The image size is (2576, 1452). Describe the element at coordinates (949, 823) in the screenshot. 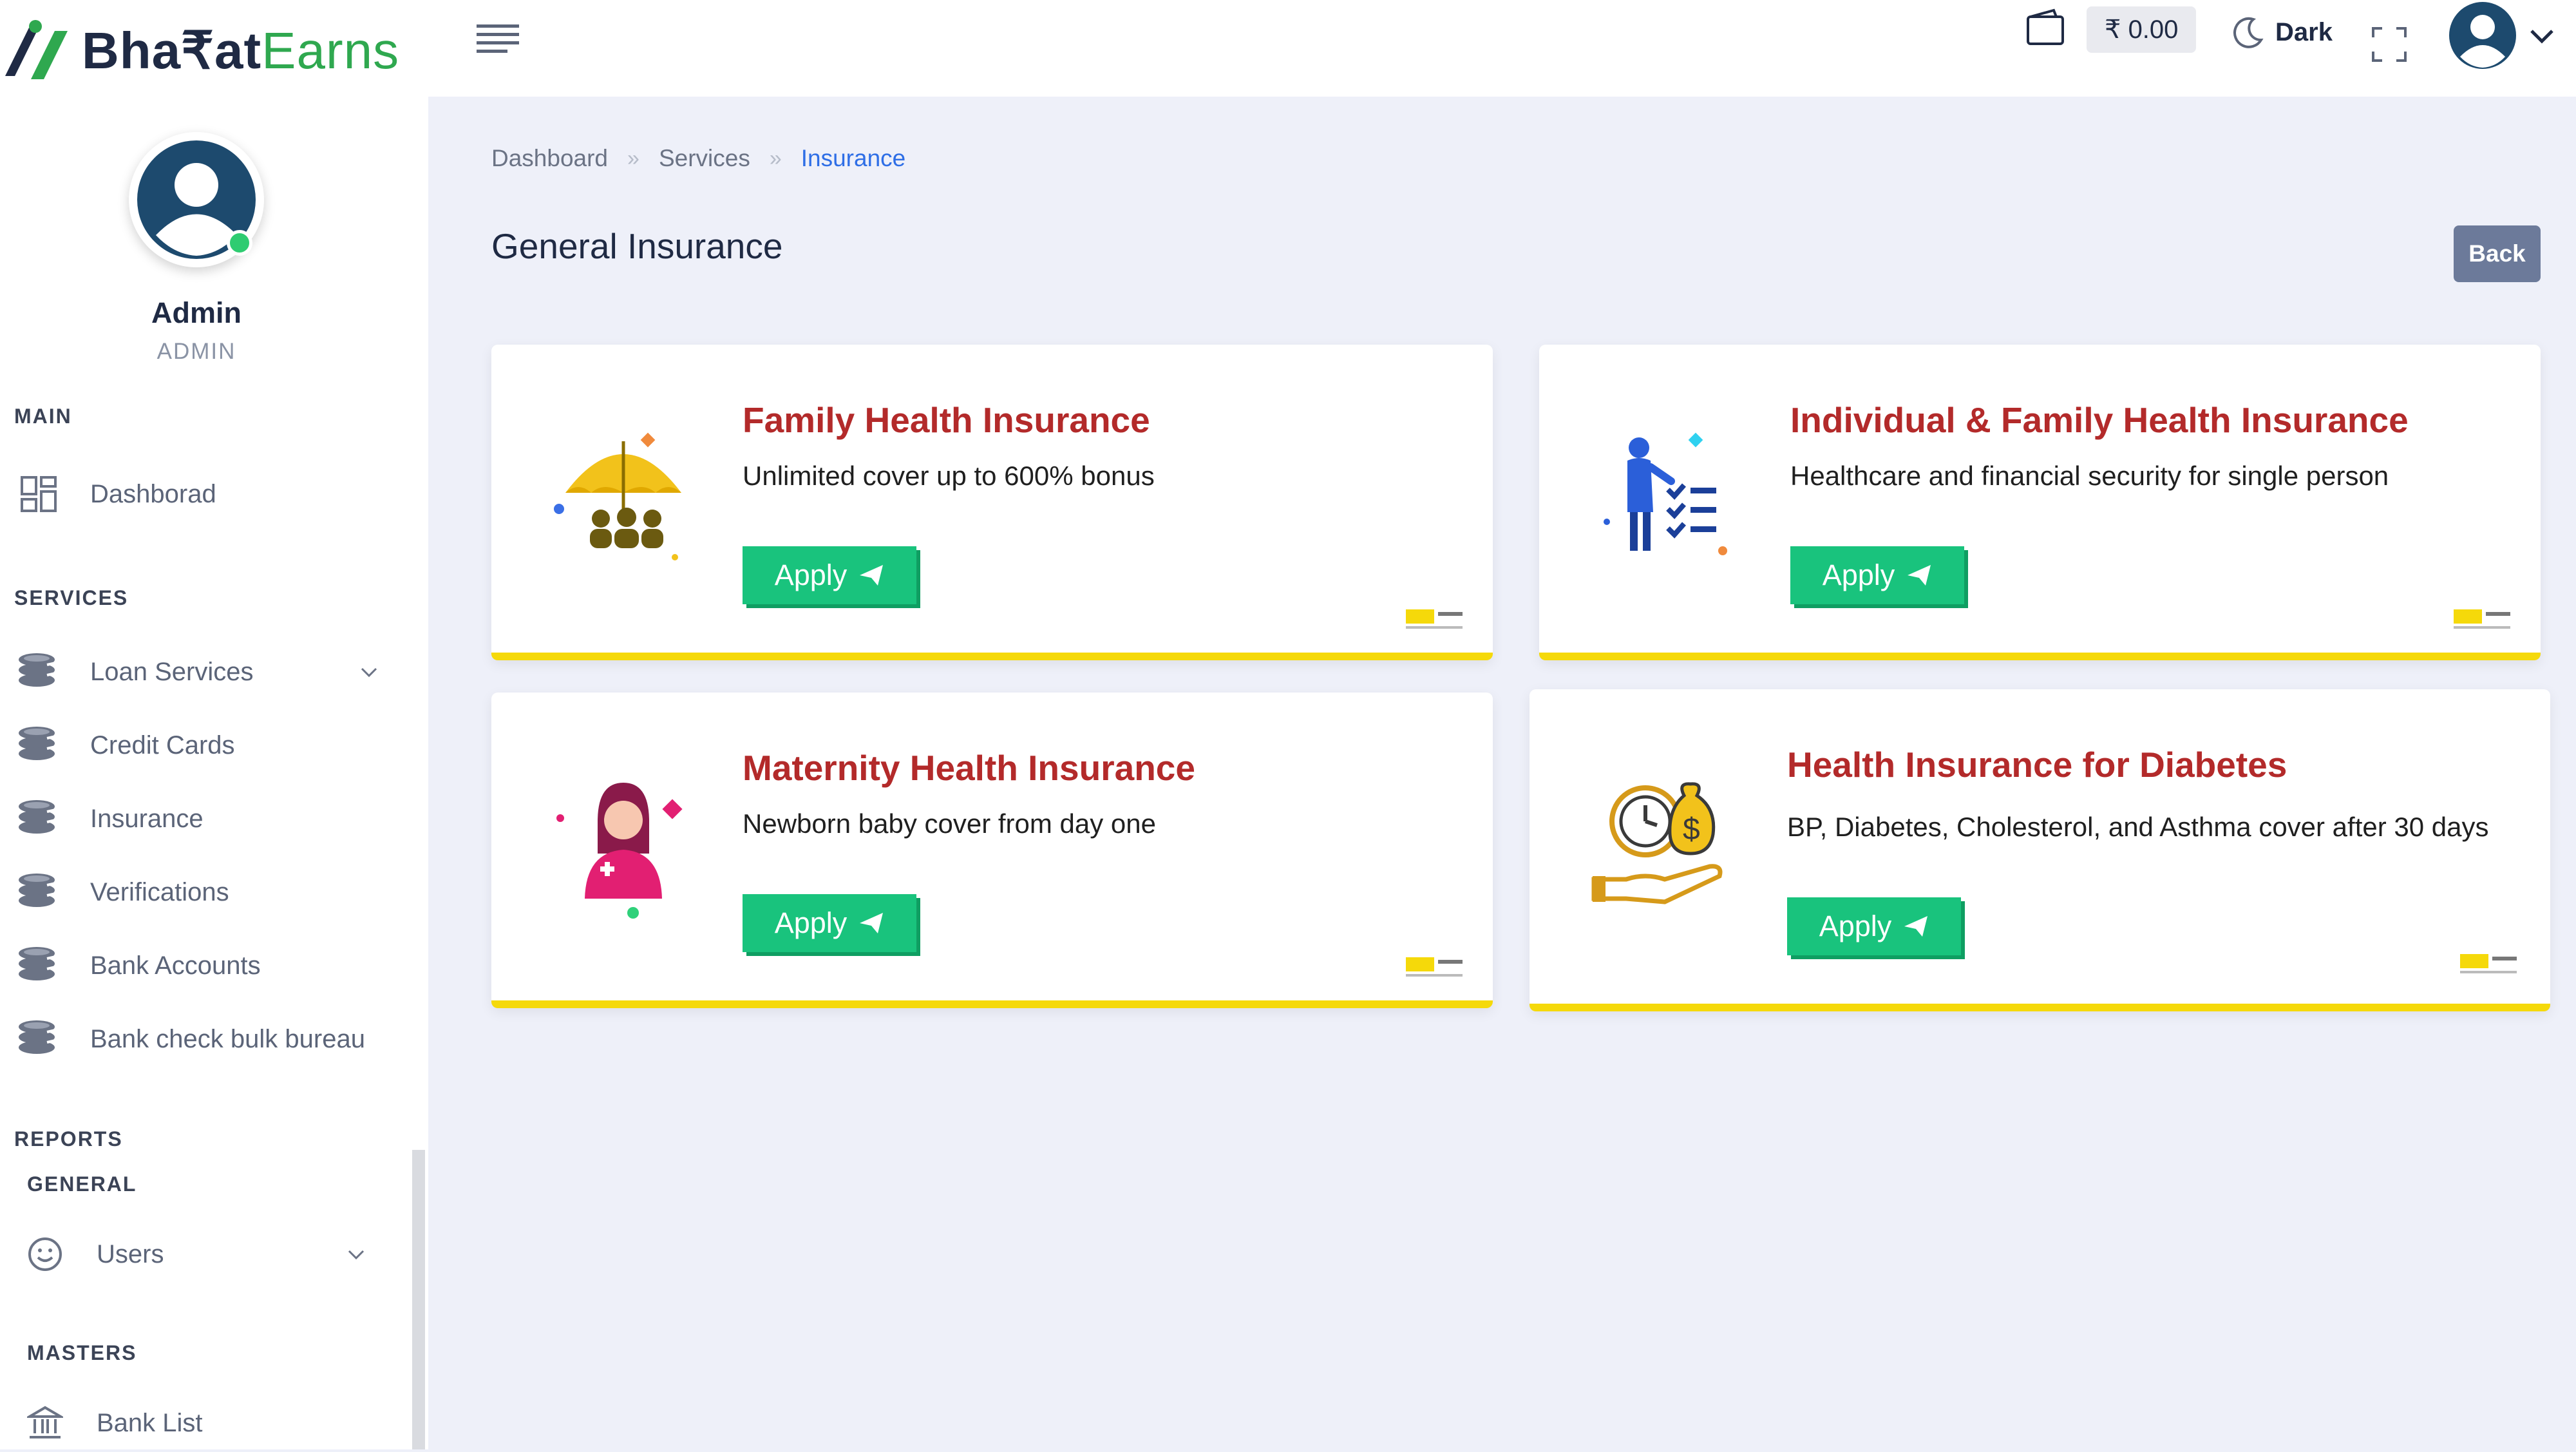

I see `card-description: Newborn baby cover from day one` at that location.